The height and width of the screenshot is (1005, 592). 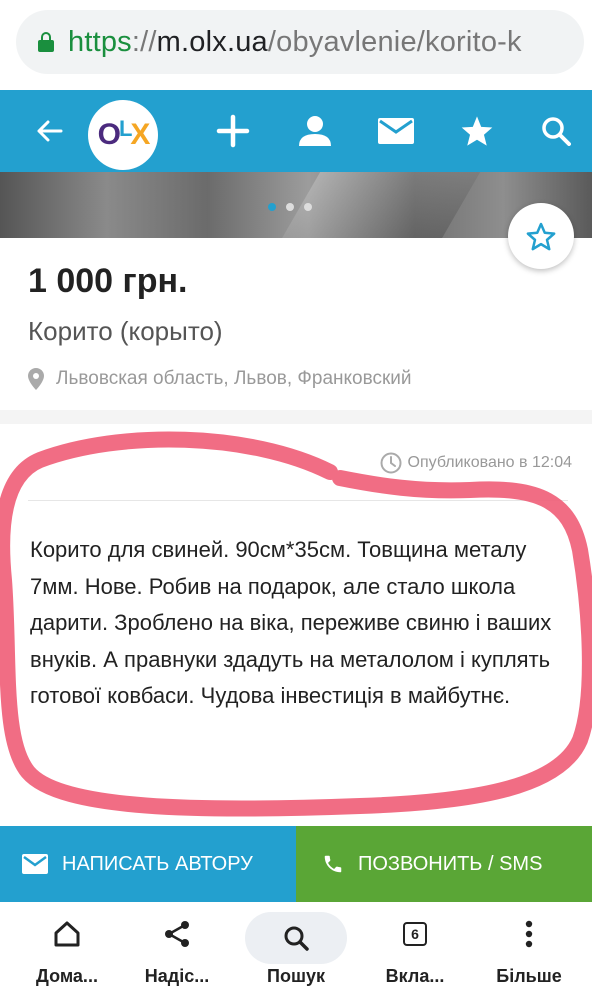 What do you see at coordinates (391, 463) in the screenshot?
I see `clock-icon` at bounding box center [391, 463].